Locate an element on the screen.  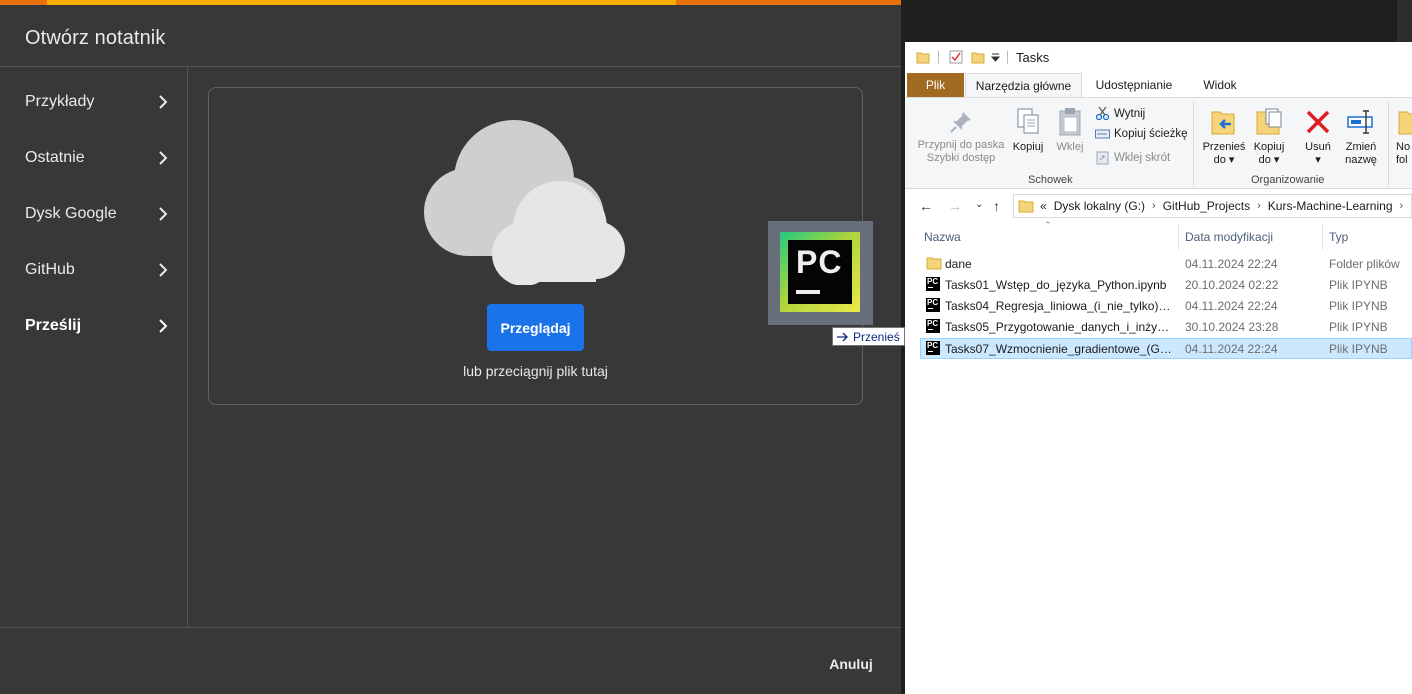
browse-button: Przeglądaj is located at coordinates (535, 327).